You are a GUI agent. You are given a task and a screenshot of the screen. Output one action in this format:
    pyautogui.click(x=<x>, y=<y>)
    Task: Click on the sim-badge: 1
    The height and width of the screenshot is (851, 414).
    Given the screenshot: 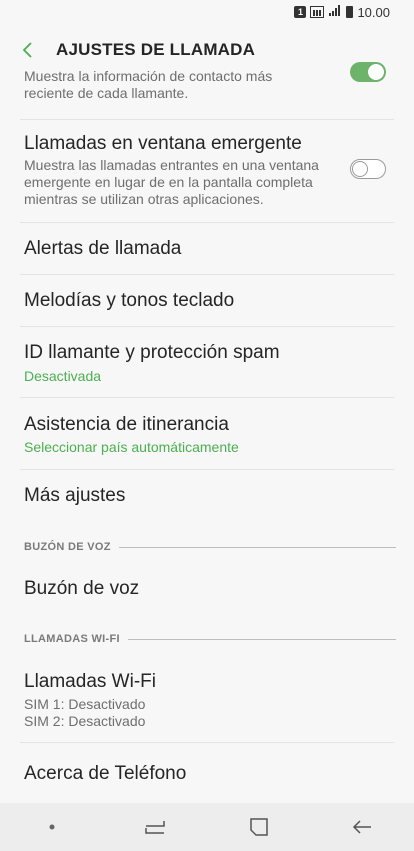 What is the action you would take?
    pyautogui.click(x=300, y=12)
    